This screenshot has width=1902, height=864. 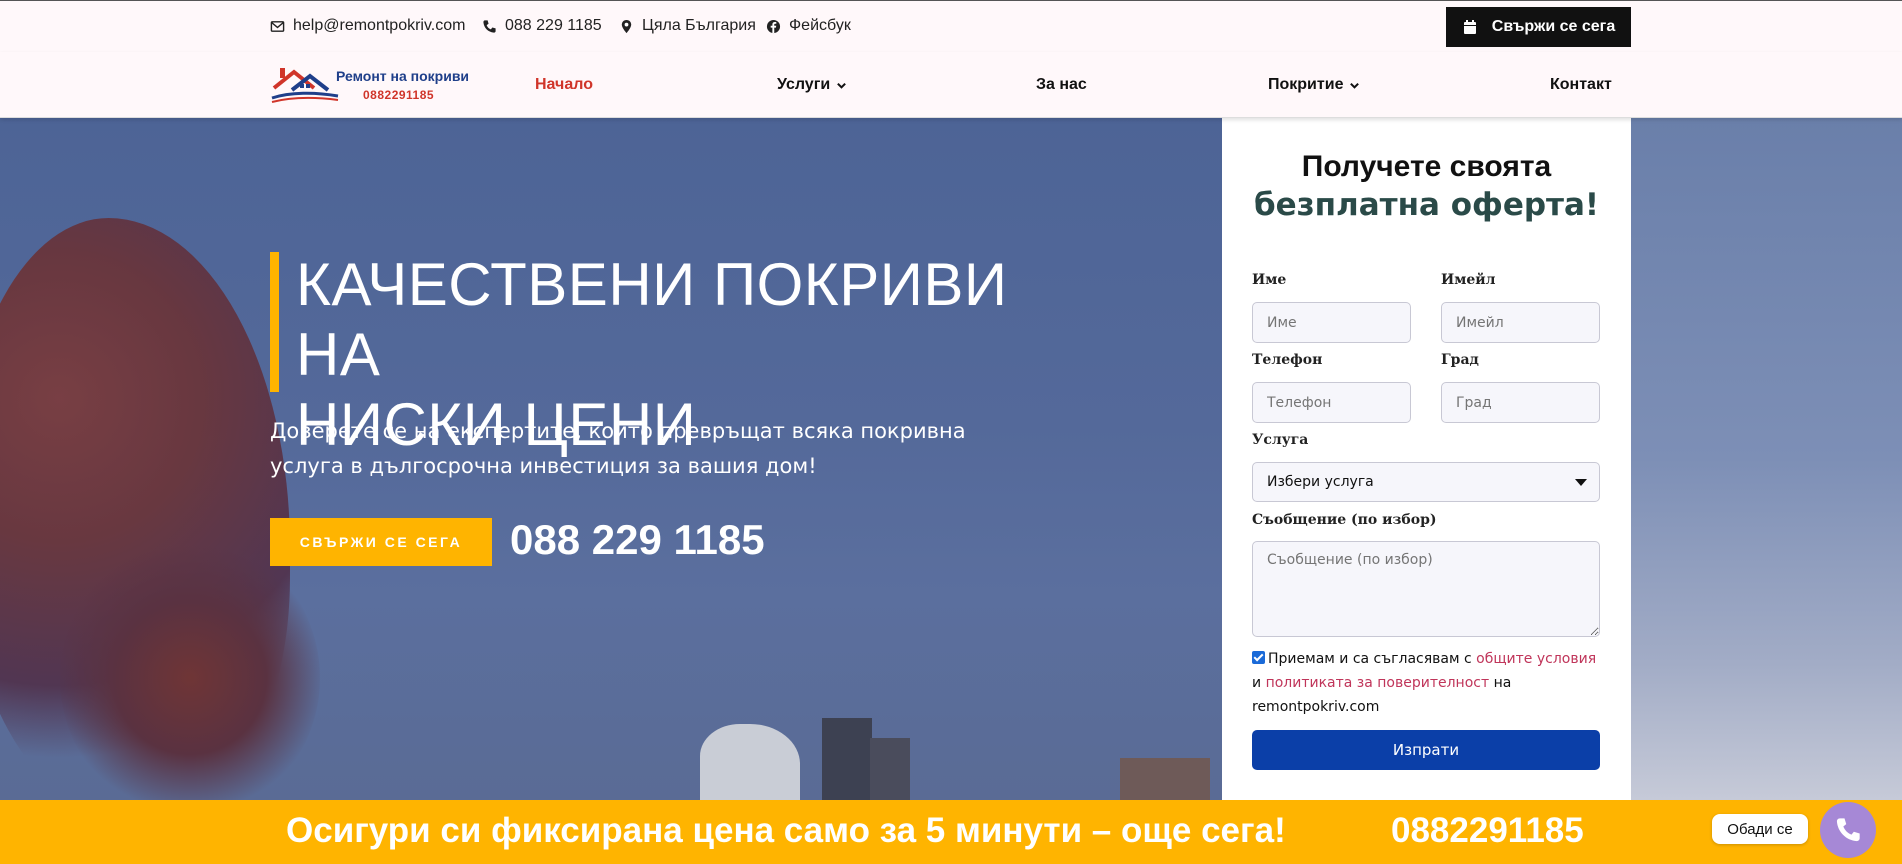 I want to click on facebook-link: Фейсбук, so click(x=808, y=26).